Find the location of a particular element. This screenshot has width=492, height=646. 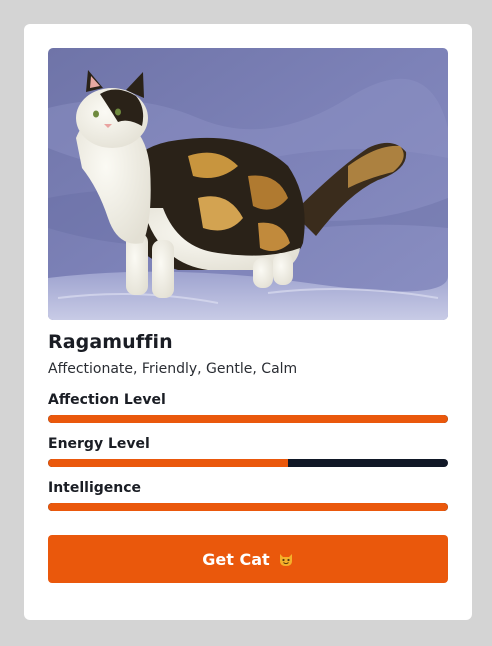

energy-level-bar is located at coordinates (248, 463).